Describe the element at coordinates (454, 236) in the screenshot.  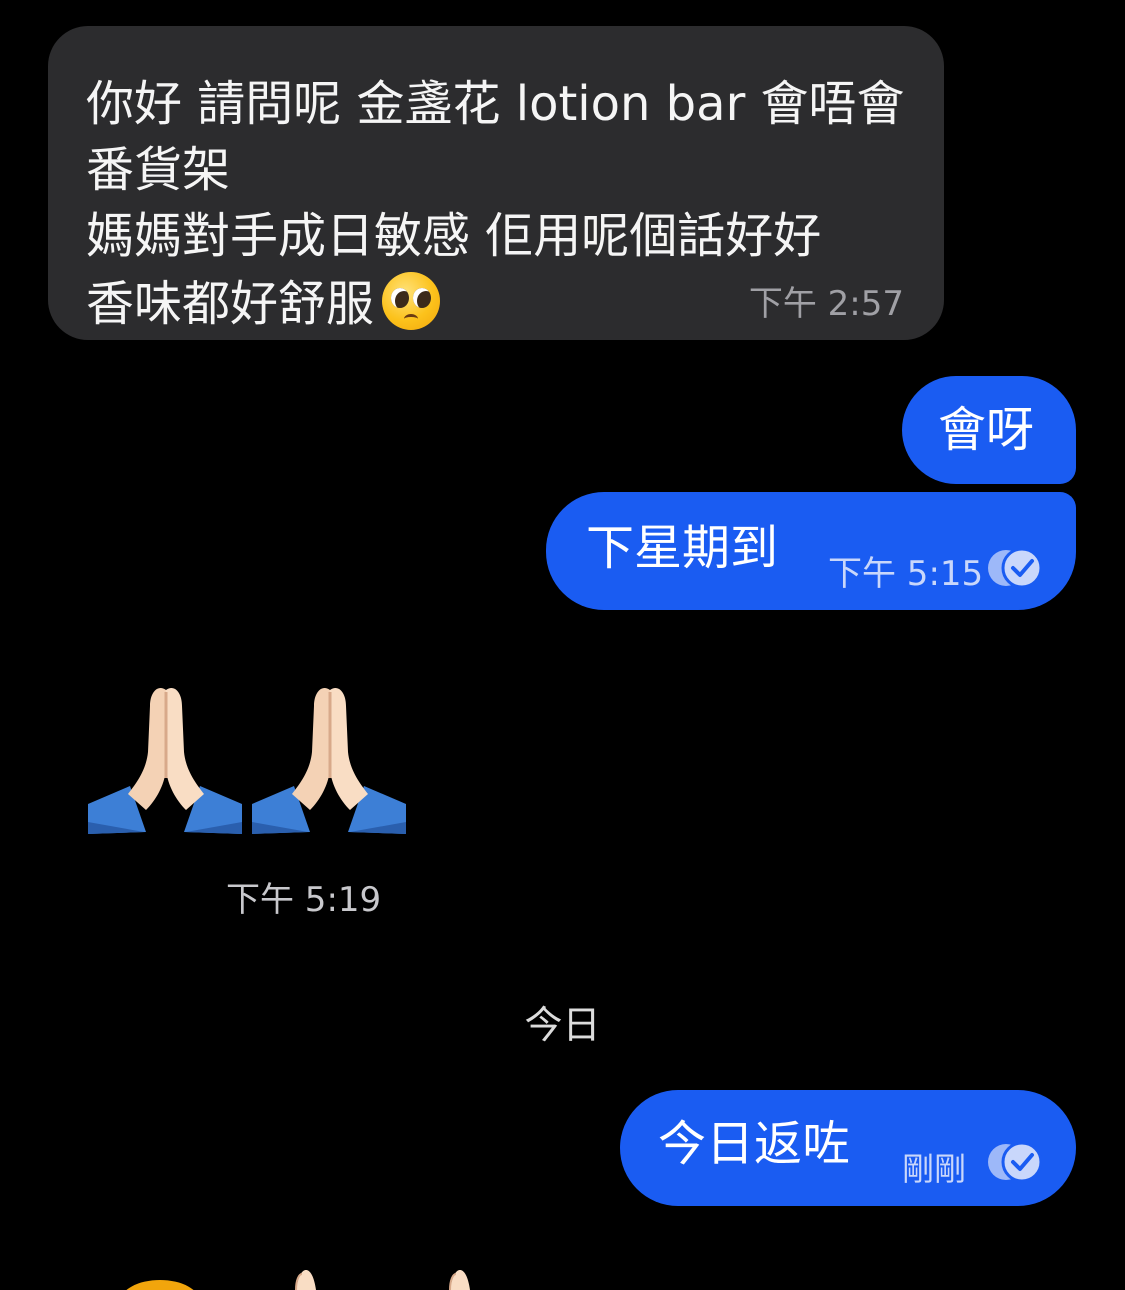
I see `message-text-line: 媽媽對手成日敏感 佢用呢個話好好` at that location.